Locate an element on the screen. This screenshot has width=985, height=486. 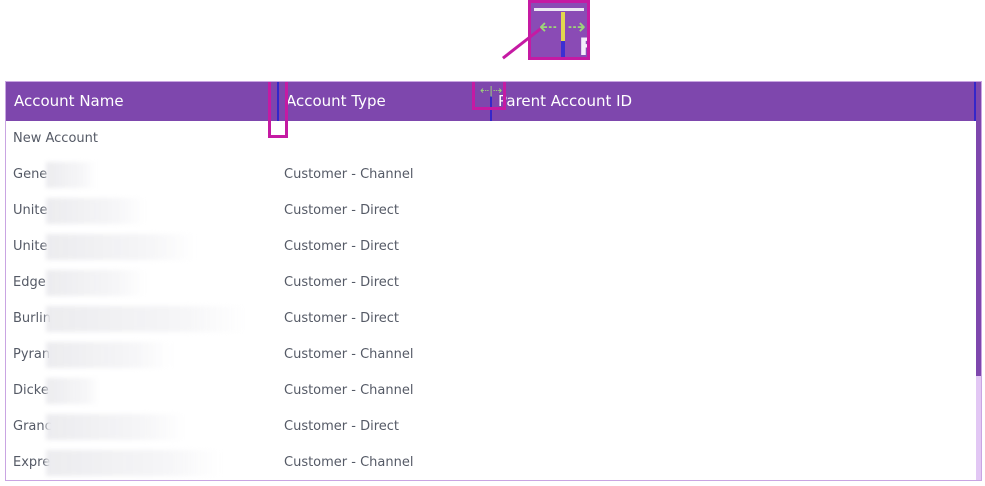
column-header-parent-account-id: Parent Account ID is located at coordinates (565, 101).